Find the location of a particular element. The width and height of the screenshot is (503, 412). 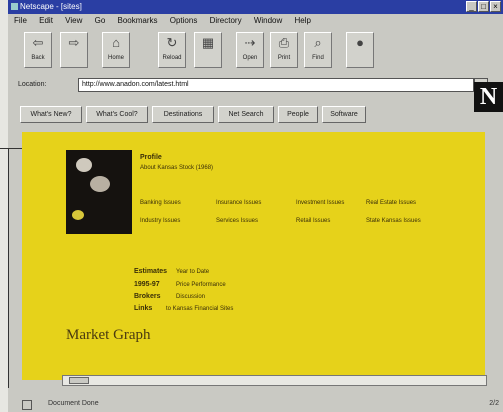

brokers-text: Discussion is located at coordinates (191, 297).